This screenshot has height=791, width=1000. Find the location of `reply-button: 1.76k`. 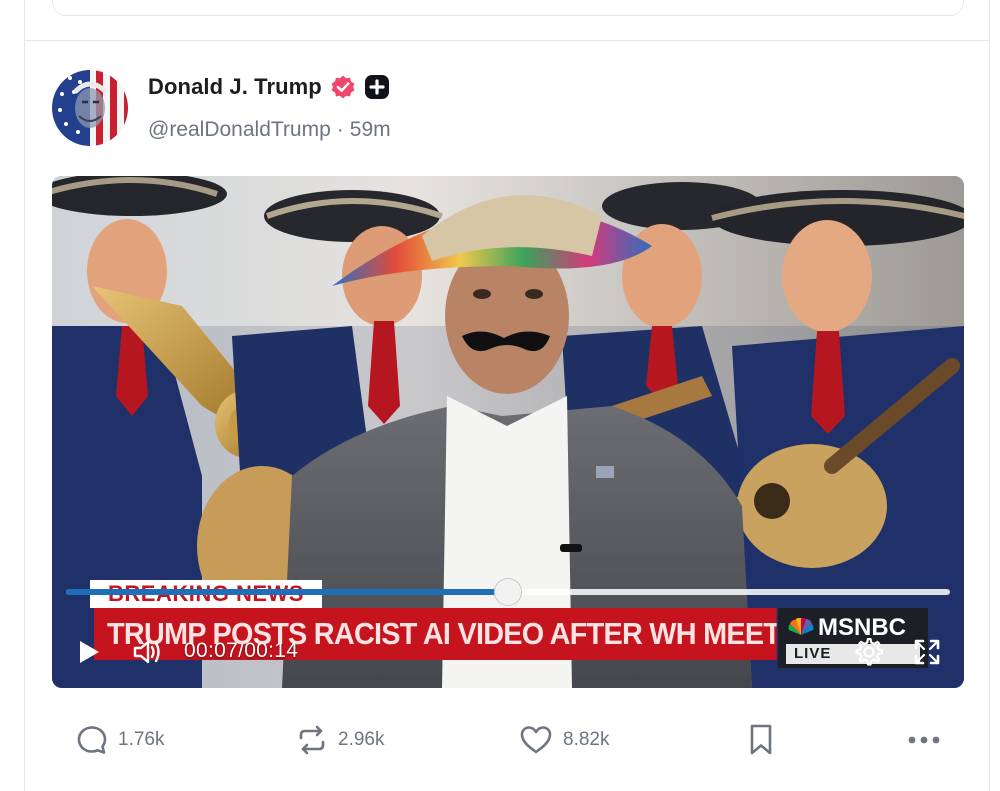

reply-button: 1.76k is located at coordinates (120, 740).